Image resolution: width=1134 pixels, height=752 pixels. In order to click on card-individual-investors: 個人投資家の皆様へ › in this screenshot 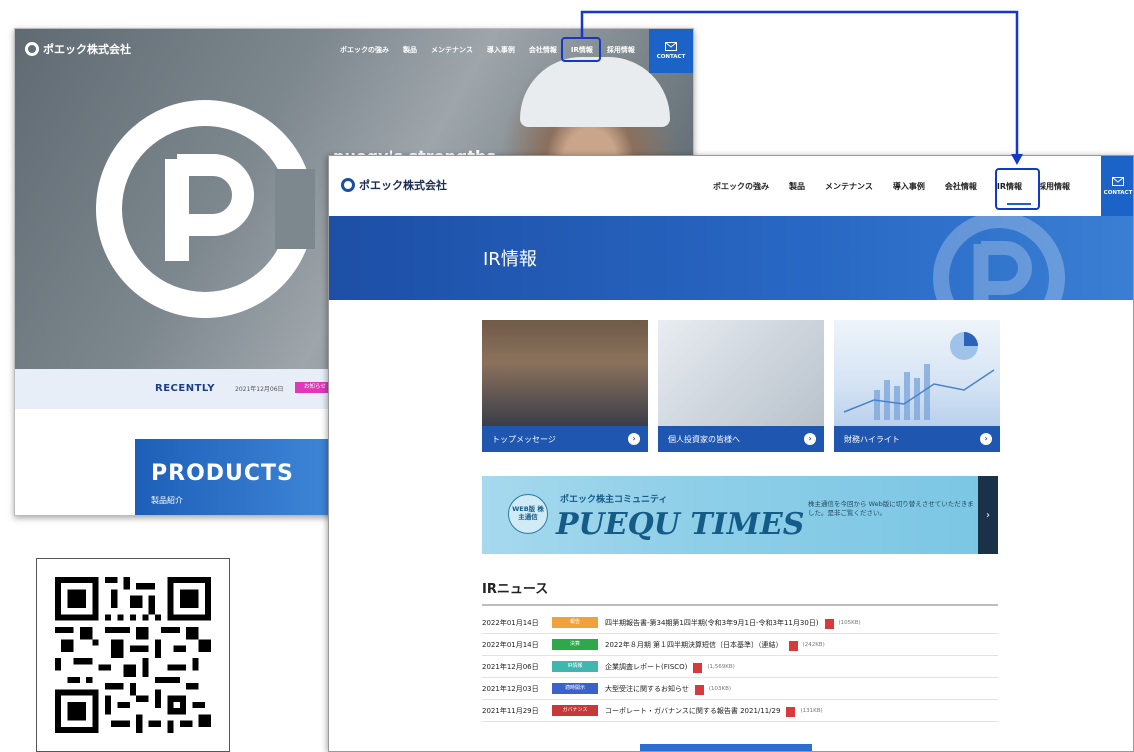, I will do `click(741, 386)`.